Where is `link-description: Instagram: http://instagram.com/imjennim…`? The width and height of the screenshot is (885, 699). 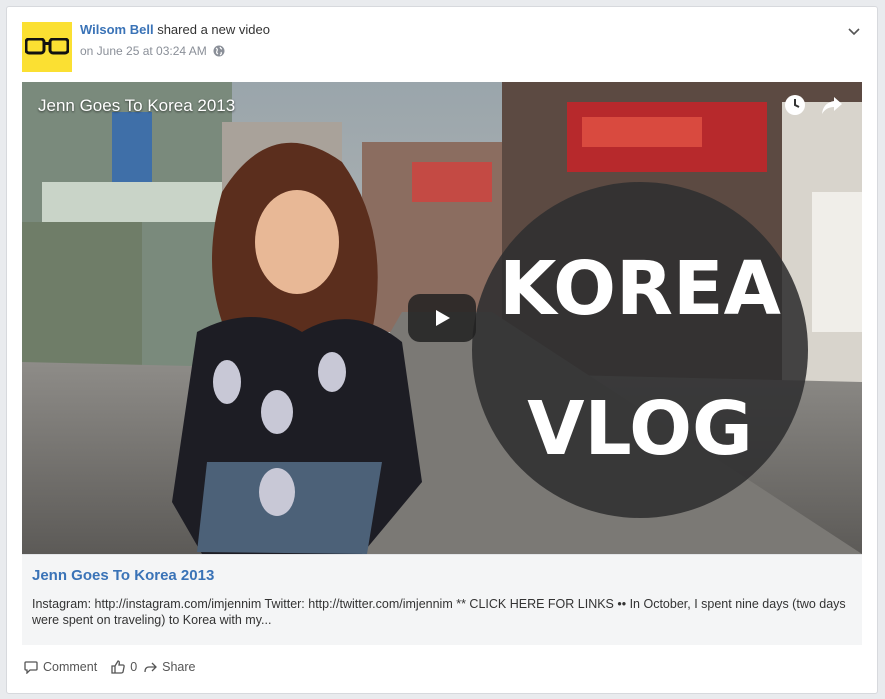 link-description: Instagram: http://instagram.com/imjennim… is located at coordinates (439, 612).